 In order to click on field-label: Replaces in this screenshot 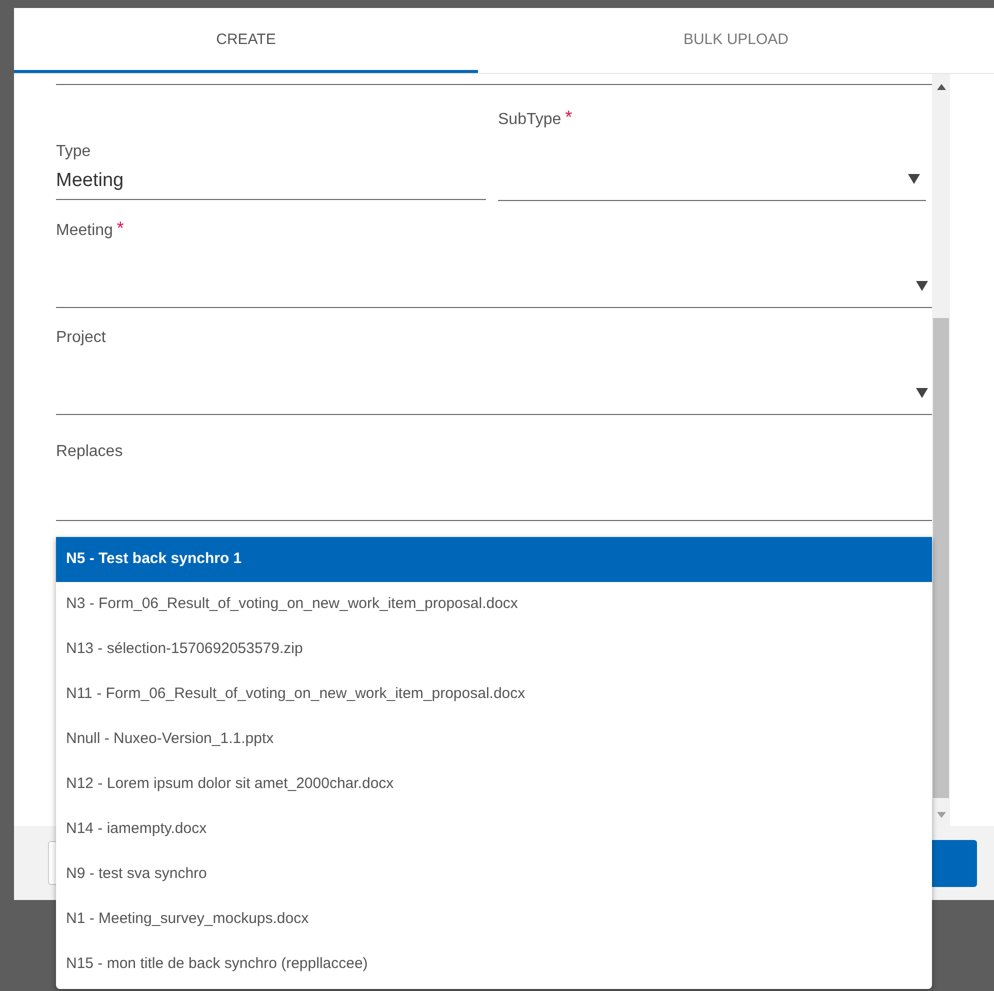, I will do `click(89, 452)`.